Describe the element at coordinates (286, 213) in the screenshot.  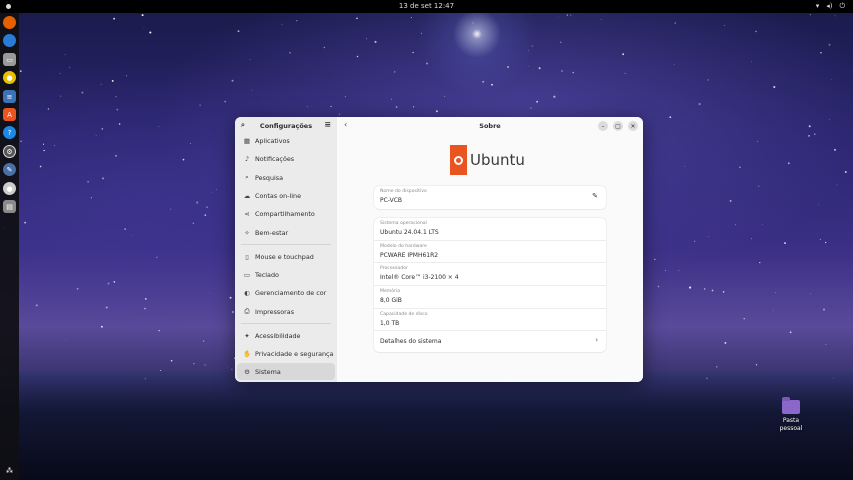
I see `sidebar-item-compartilhamento: ⋖ Compartilhamento` at that location.